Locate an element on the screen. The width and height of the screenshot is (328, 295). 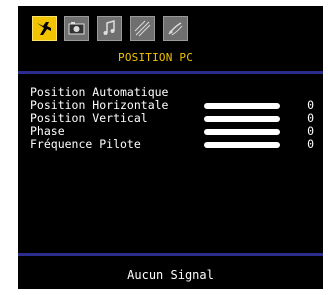
tab-features is located at coordinates (142, 28).